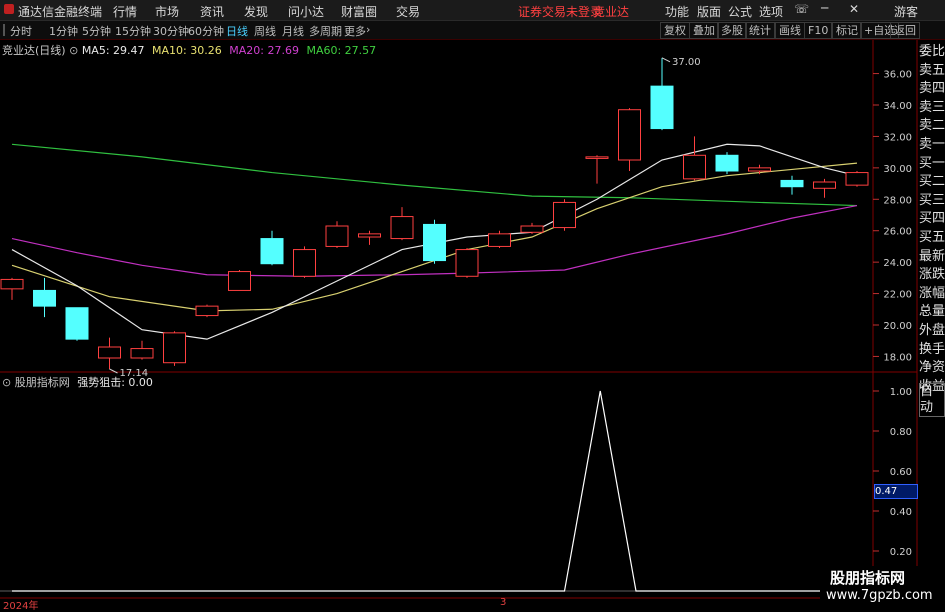 The image size is (945, 612). I want to click on sidebar-item: 外盘, so click(932, 331).